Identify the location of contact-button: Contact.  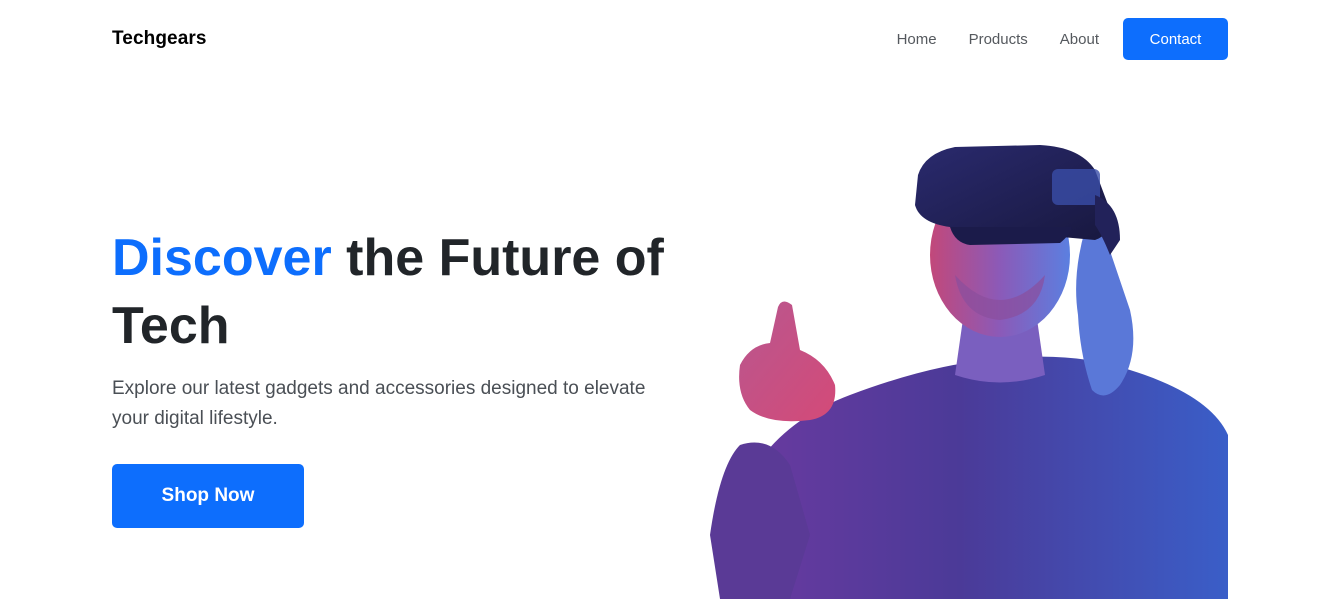
(1175, 39).